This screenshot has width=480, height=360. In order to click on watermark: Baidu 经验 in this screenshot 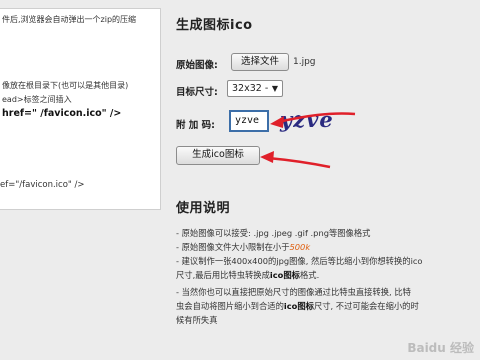, I will do `click(440, 348)`.